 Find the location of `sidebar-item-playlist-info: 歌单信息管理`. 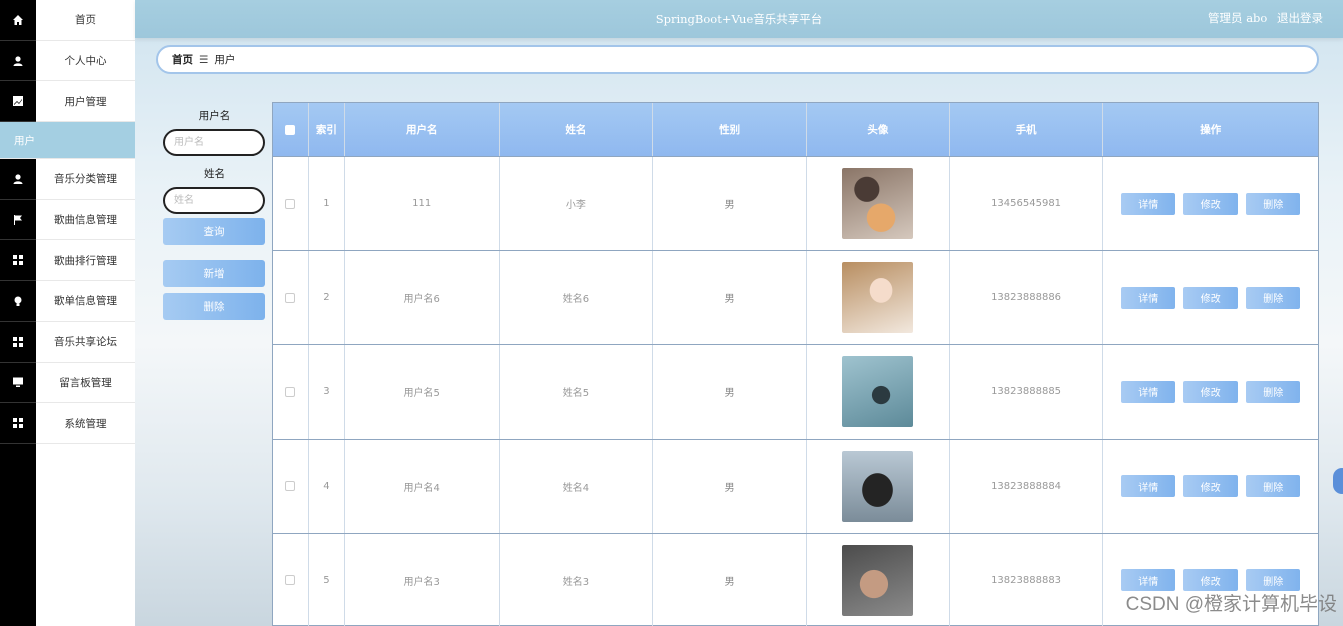

sidebar-item-playlist-info: 歌单信息管理 is located at coordinates (85, 301).